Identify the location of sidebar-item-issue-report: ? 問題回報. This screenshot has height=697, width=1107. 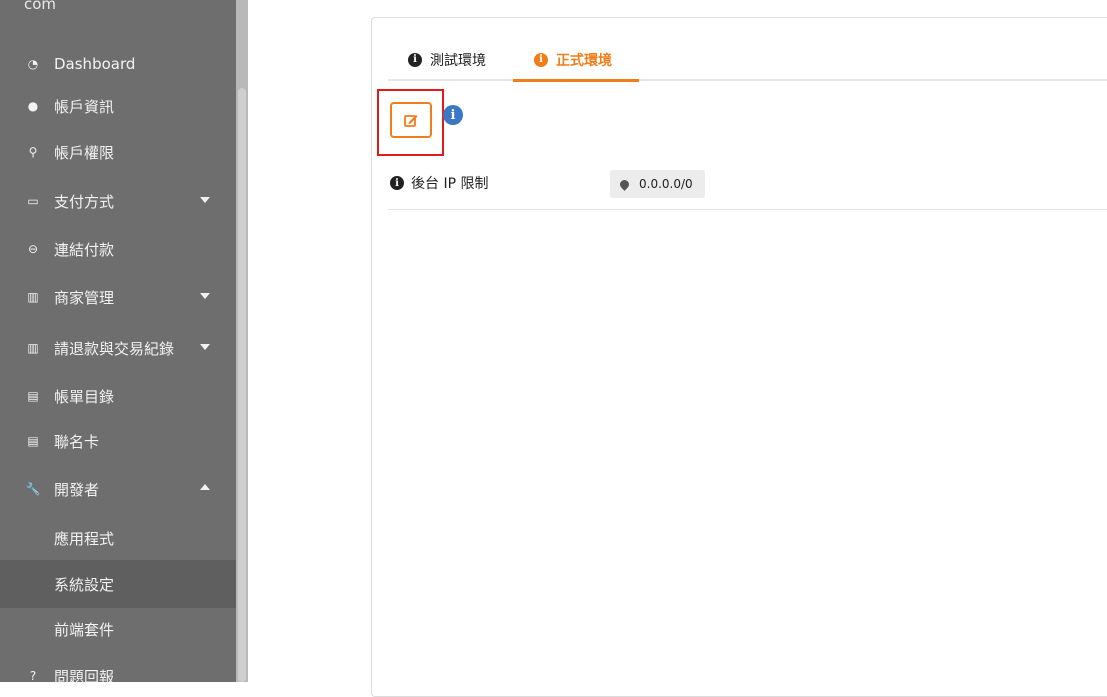
(118, 667).